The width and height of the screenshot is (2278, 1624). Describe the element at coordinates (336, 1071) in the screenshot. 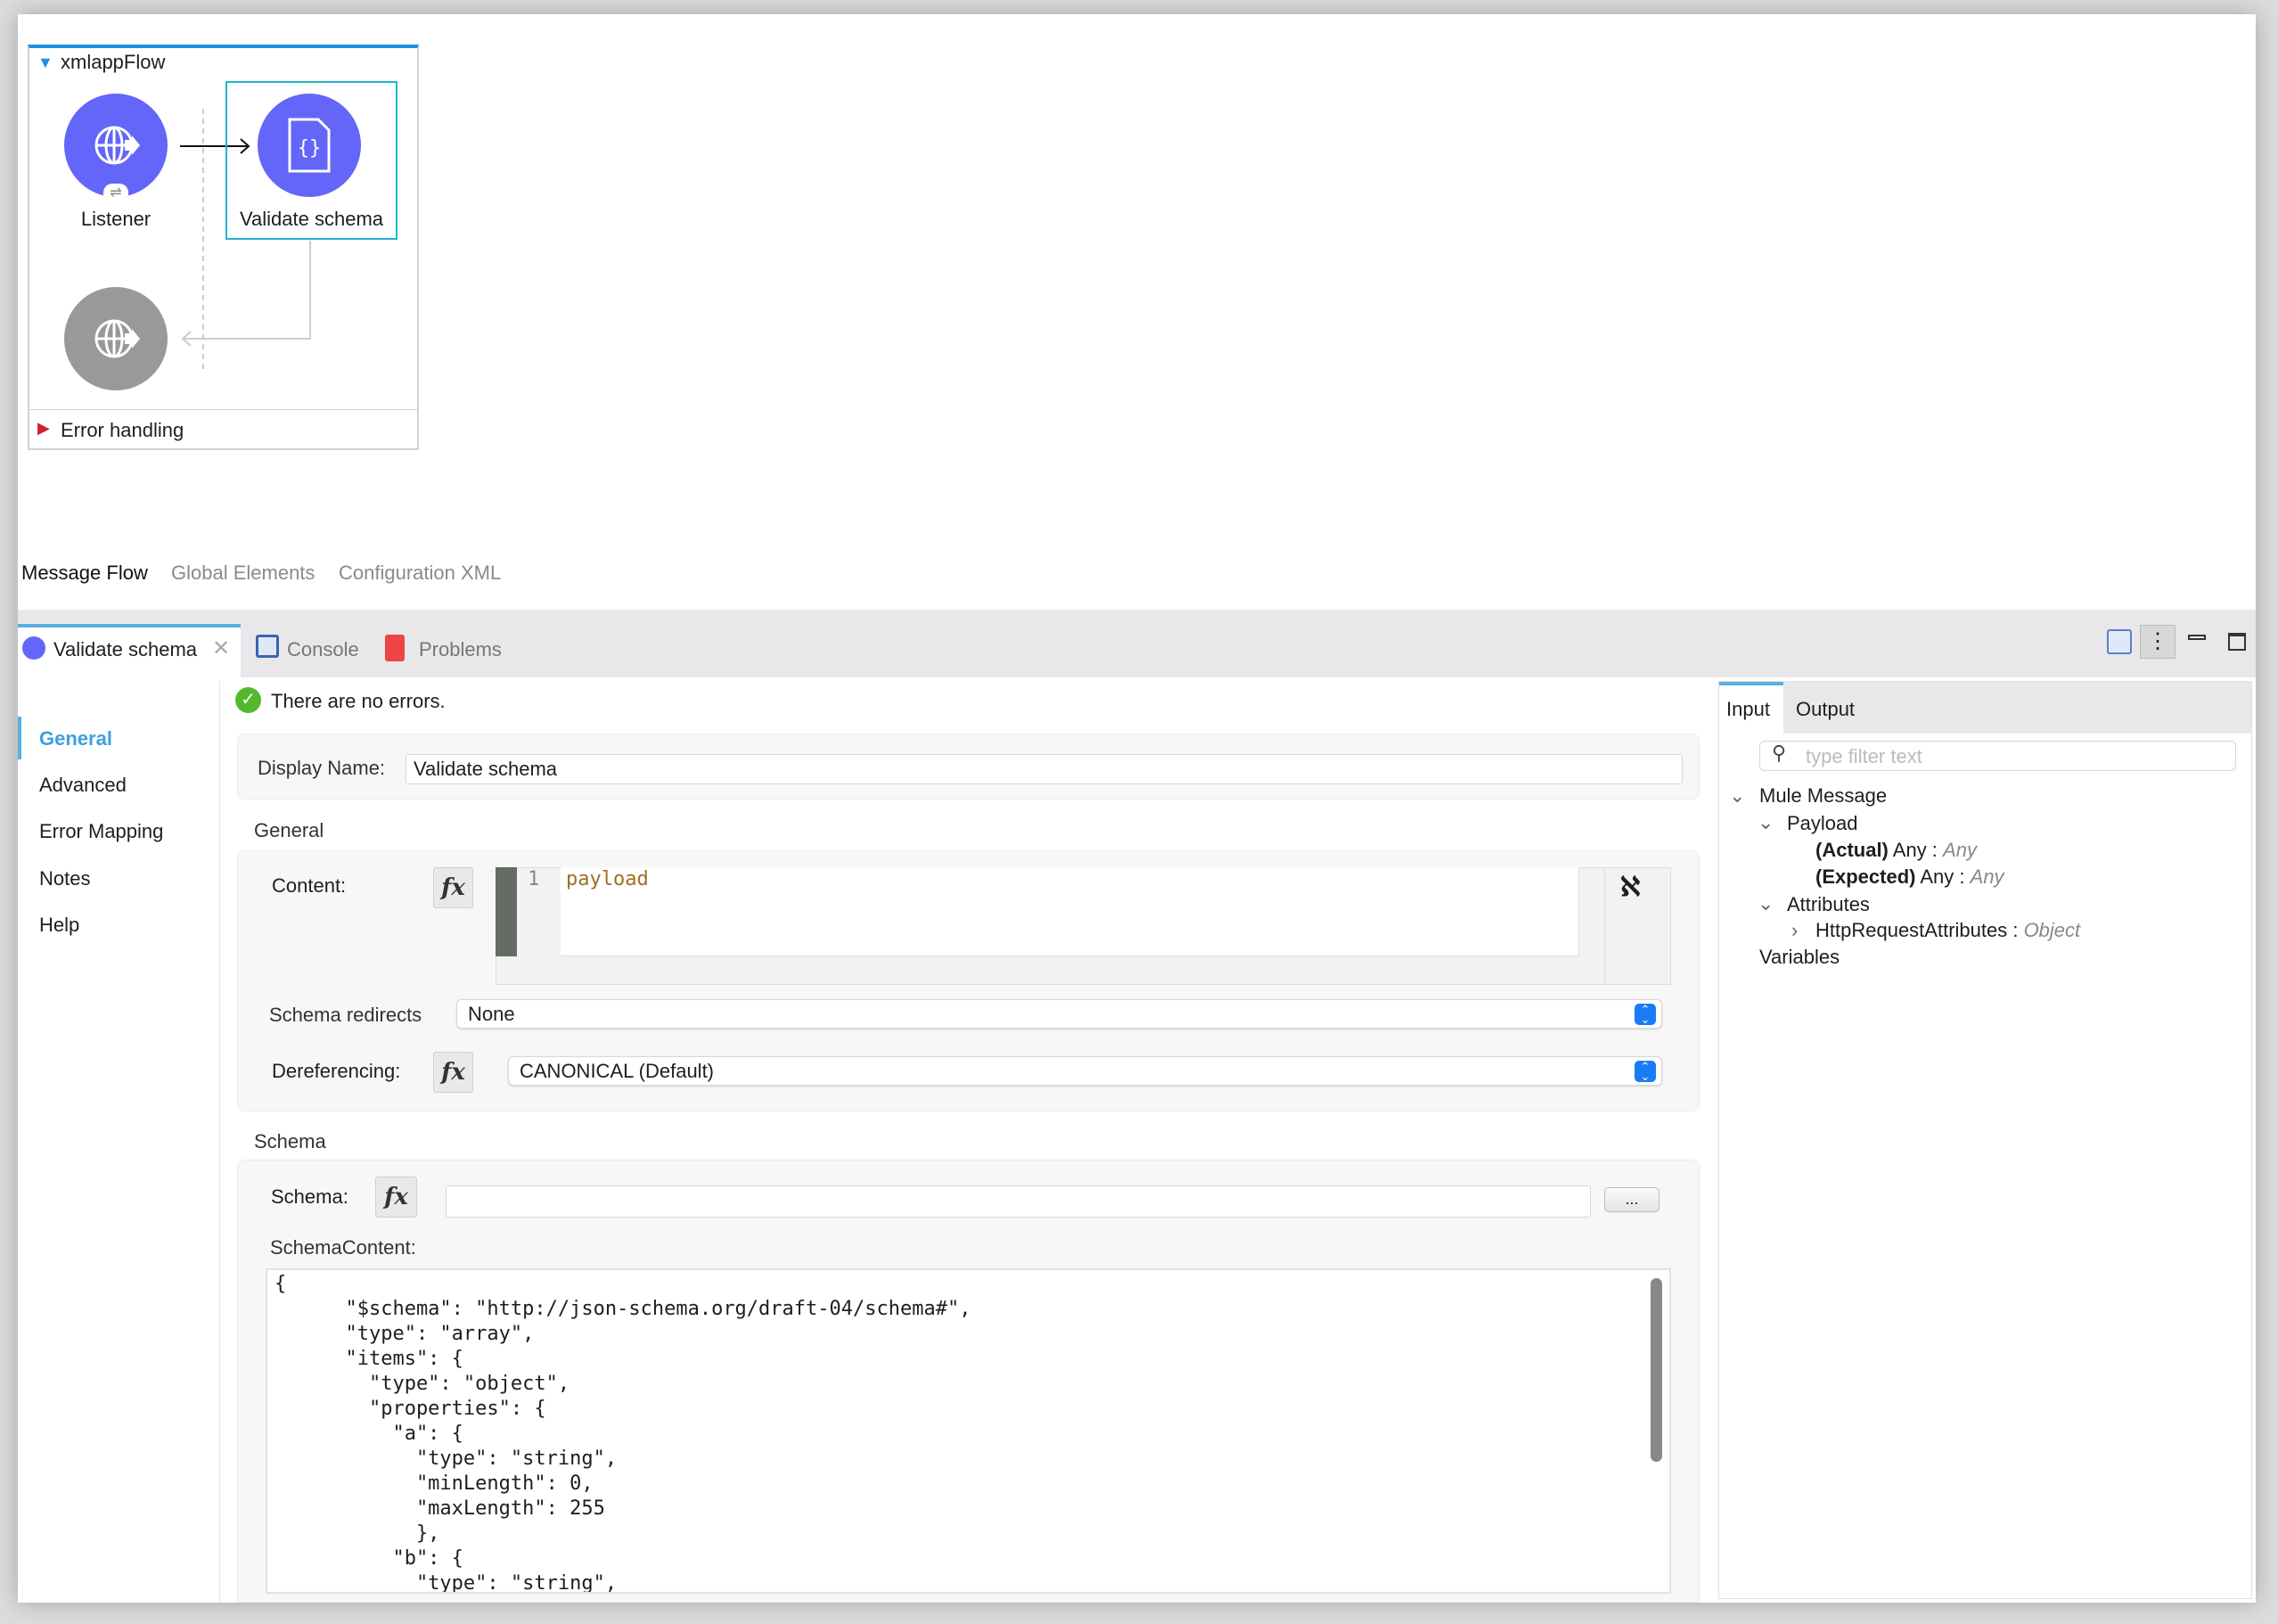

I see `dereferencing-label: Dereferencing:` at that location.